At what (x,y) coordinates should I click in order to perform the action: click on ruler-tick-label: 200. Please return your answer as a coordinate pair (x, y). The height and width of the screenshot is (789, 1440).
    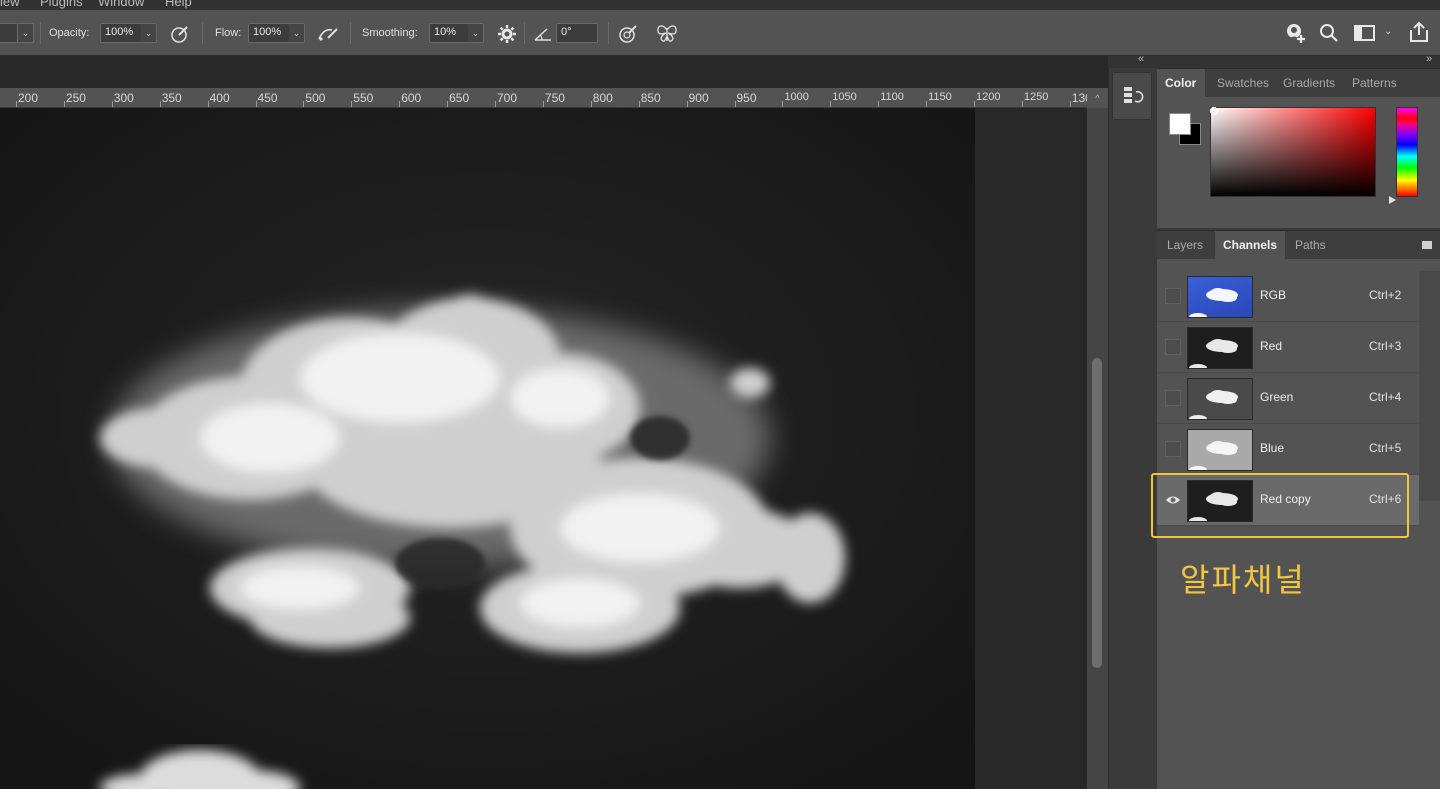
    Looking at the image, I should click on (28, 98).